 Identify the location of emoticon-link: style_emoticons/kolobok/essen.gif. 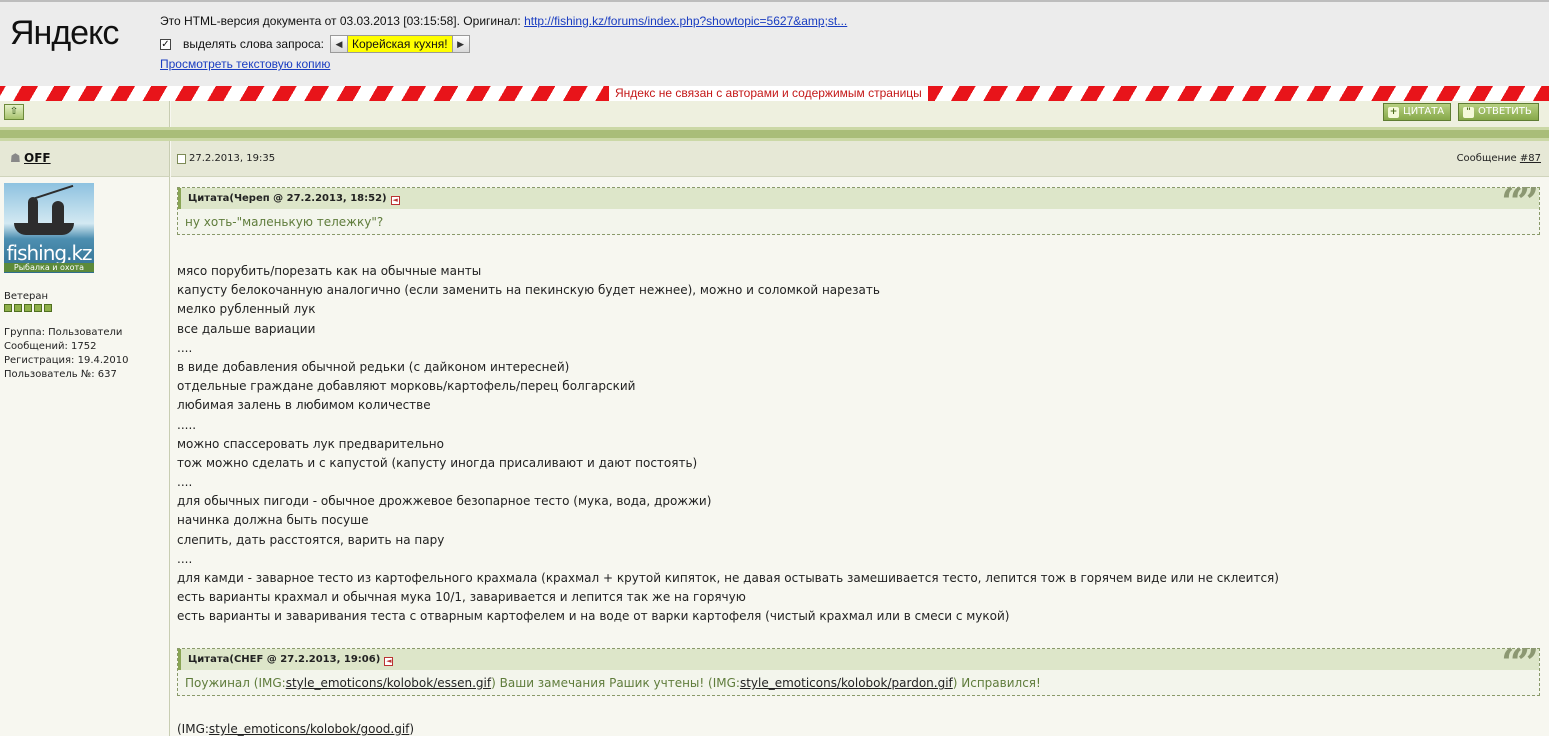
(388, 683).